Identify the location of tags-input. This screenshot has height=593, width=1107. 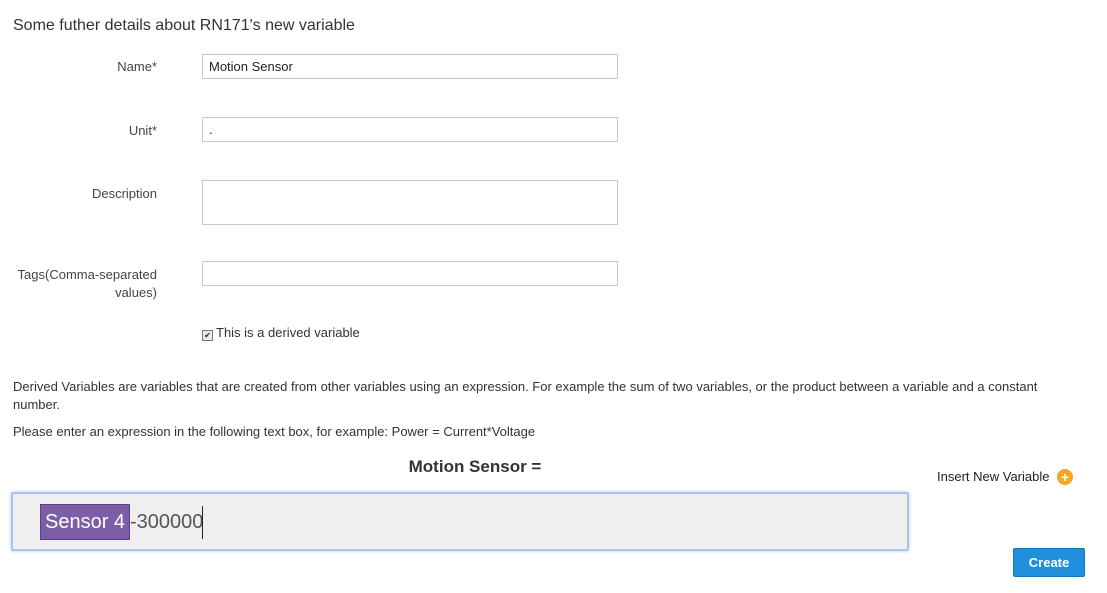
(410, 273).